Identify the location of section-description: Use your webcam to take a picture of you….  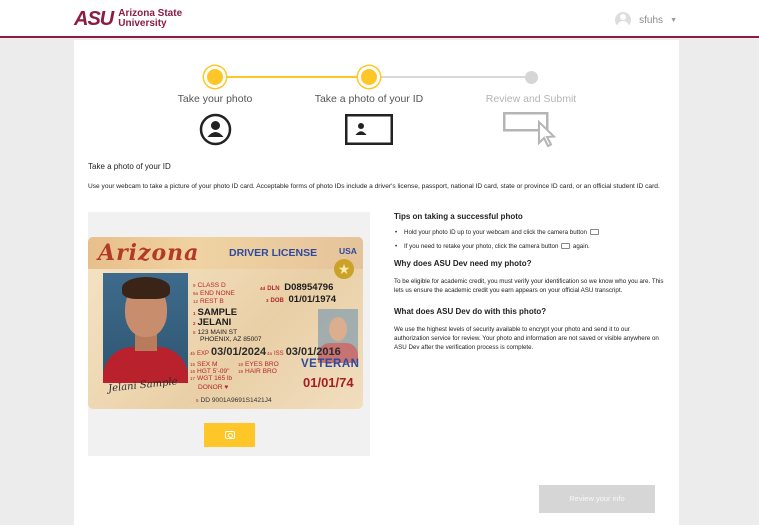
(374, 186).